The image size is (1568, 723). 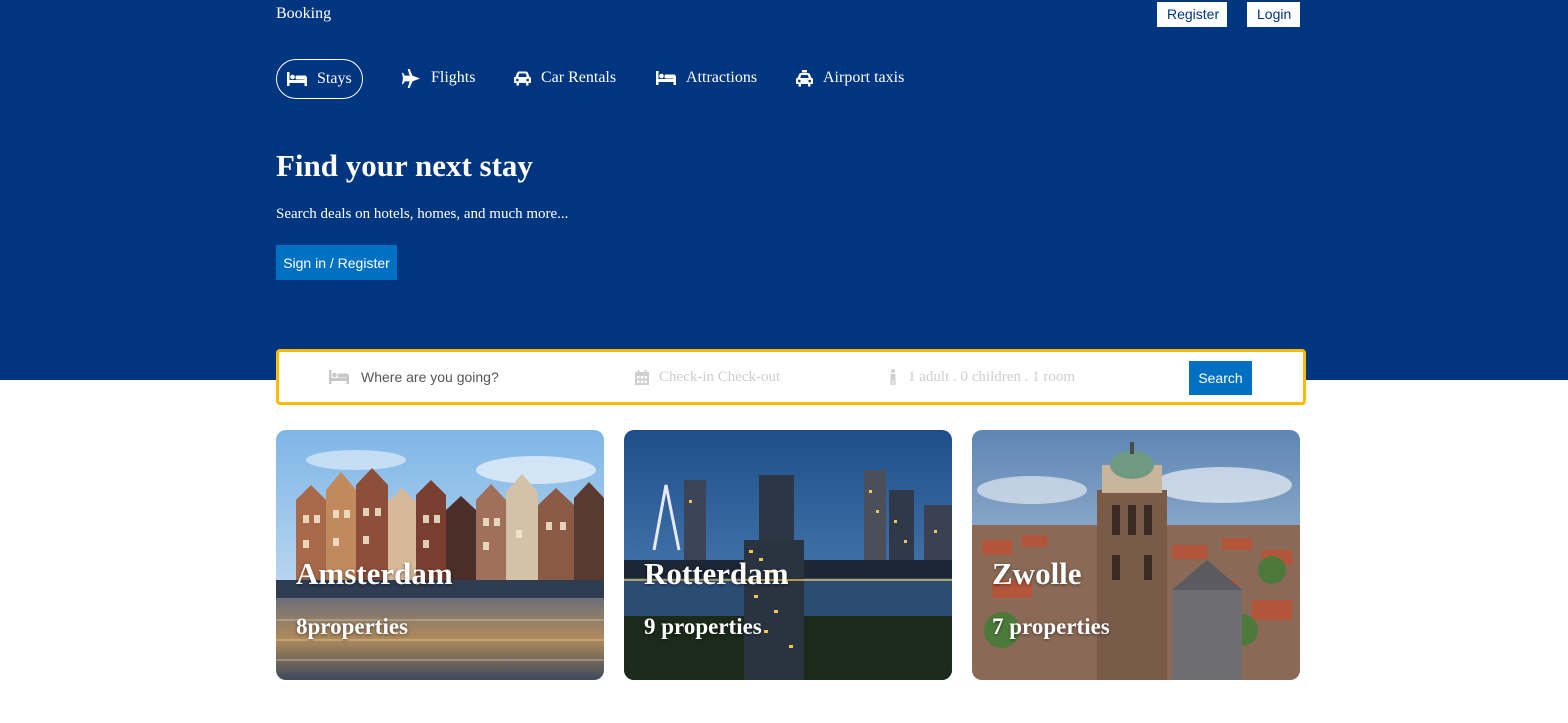 I want to click on card-property-count: 7 properties, so click(x=1051, y=626).